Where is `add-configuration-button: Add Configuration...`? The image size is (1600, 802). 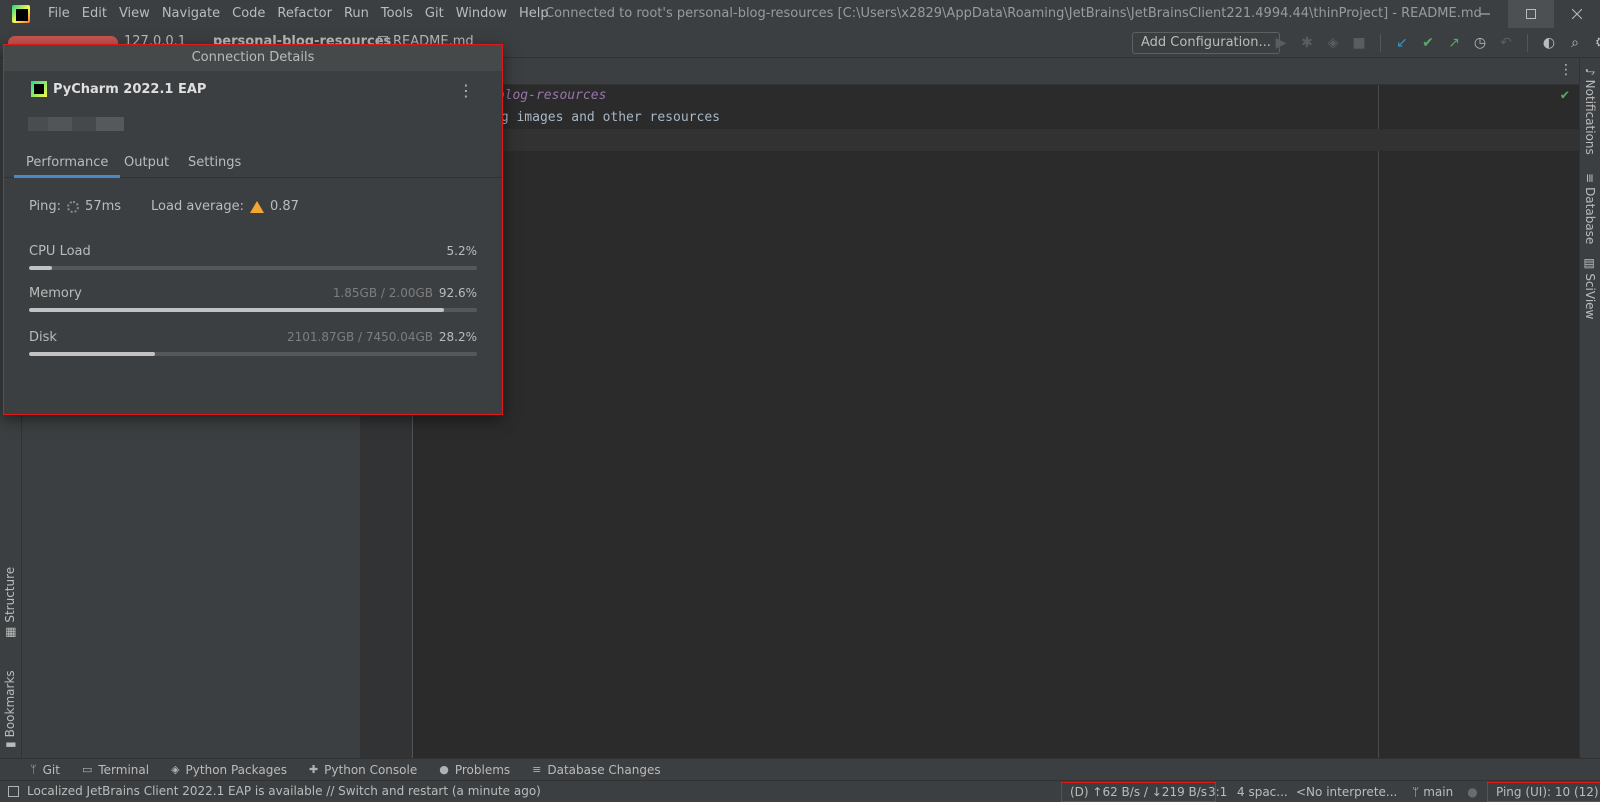
add-configuration-button: Add Configuration... is located at coordinates (1206, 43).